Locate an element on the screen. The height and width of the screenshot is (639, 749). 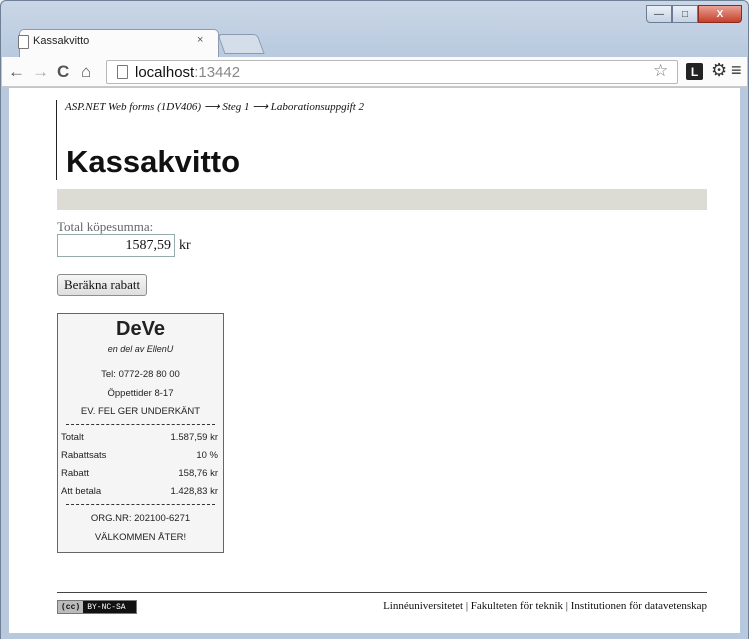
url-text: localhost:13442 is located at coordinates (187, 72).